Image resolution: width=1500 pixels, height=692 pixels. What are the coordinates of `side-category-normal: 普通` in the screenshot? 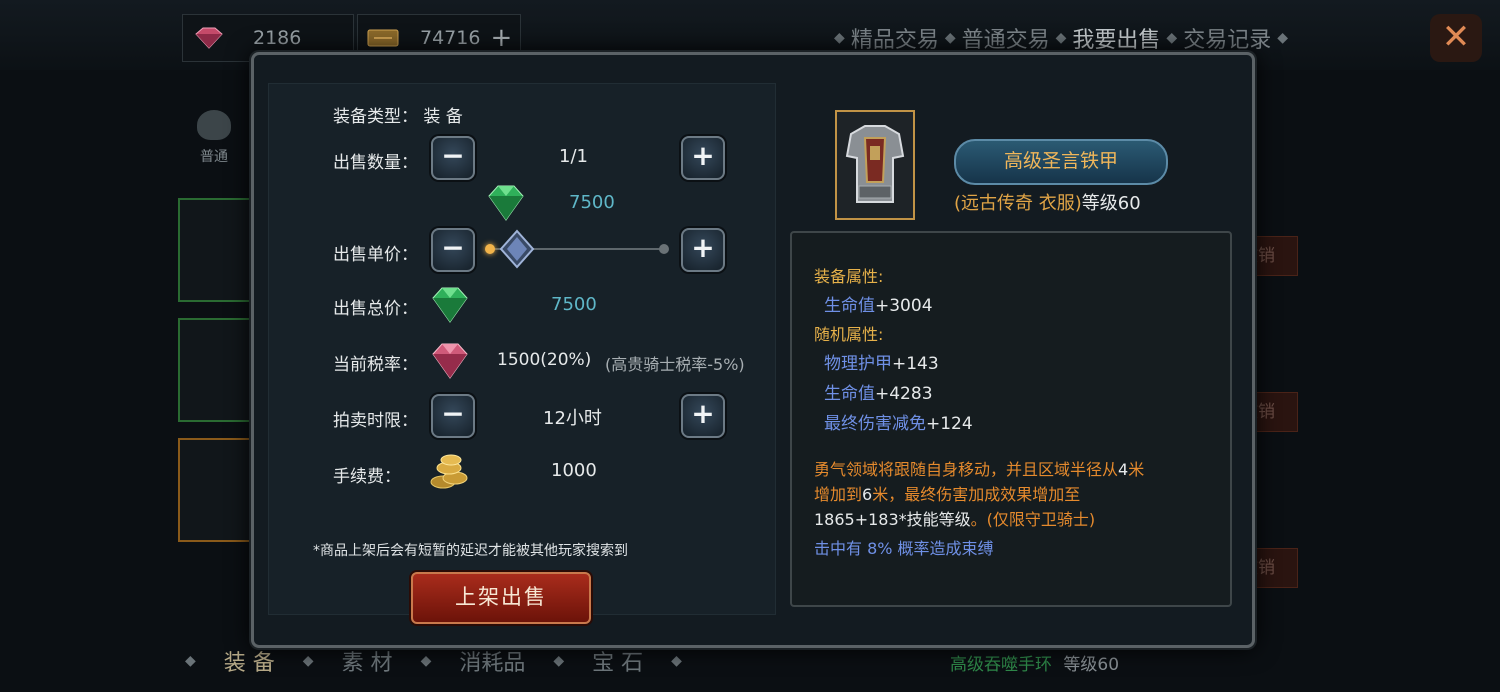 It's located at (214, 138).